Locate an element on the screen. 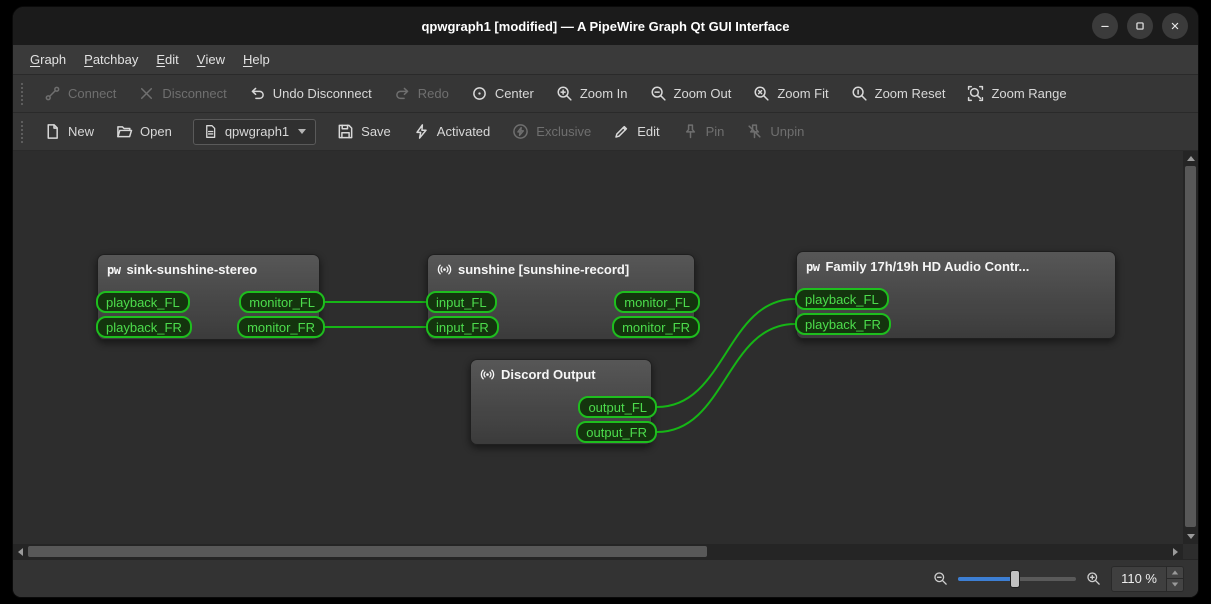 Image resolution: width=1211 pixels, height=604 pixels. zoom-slider-handle is located at coordinates (1014, 578).